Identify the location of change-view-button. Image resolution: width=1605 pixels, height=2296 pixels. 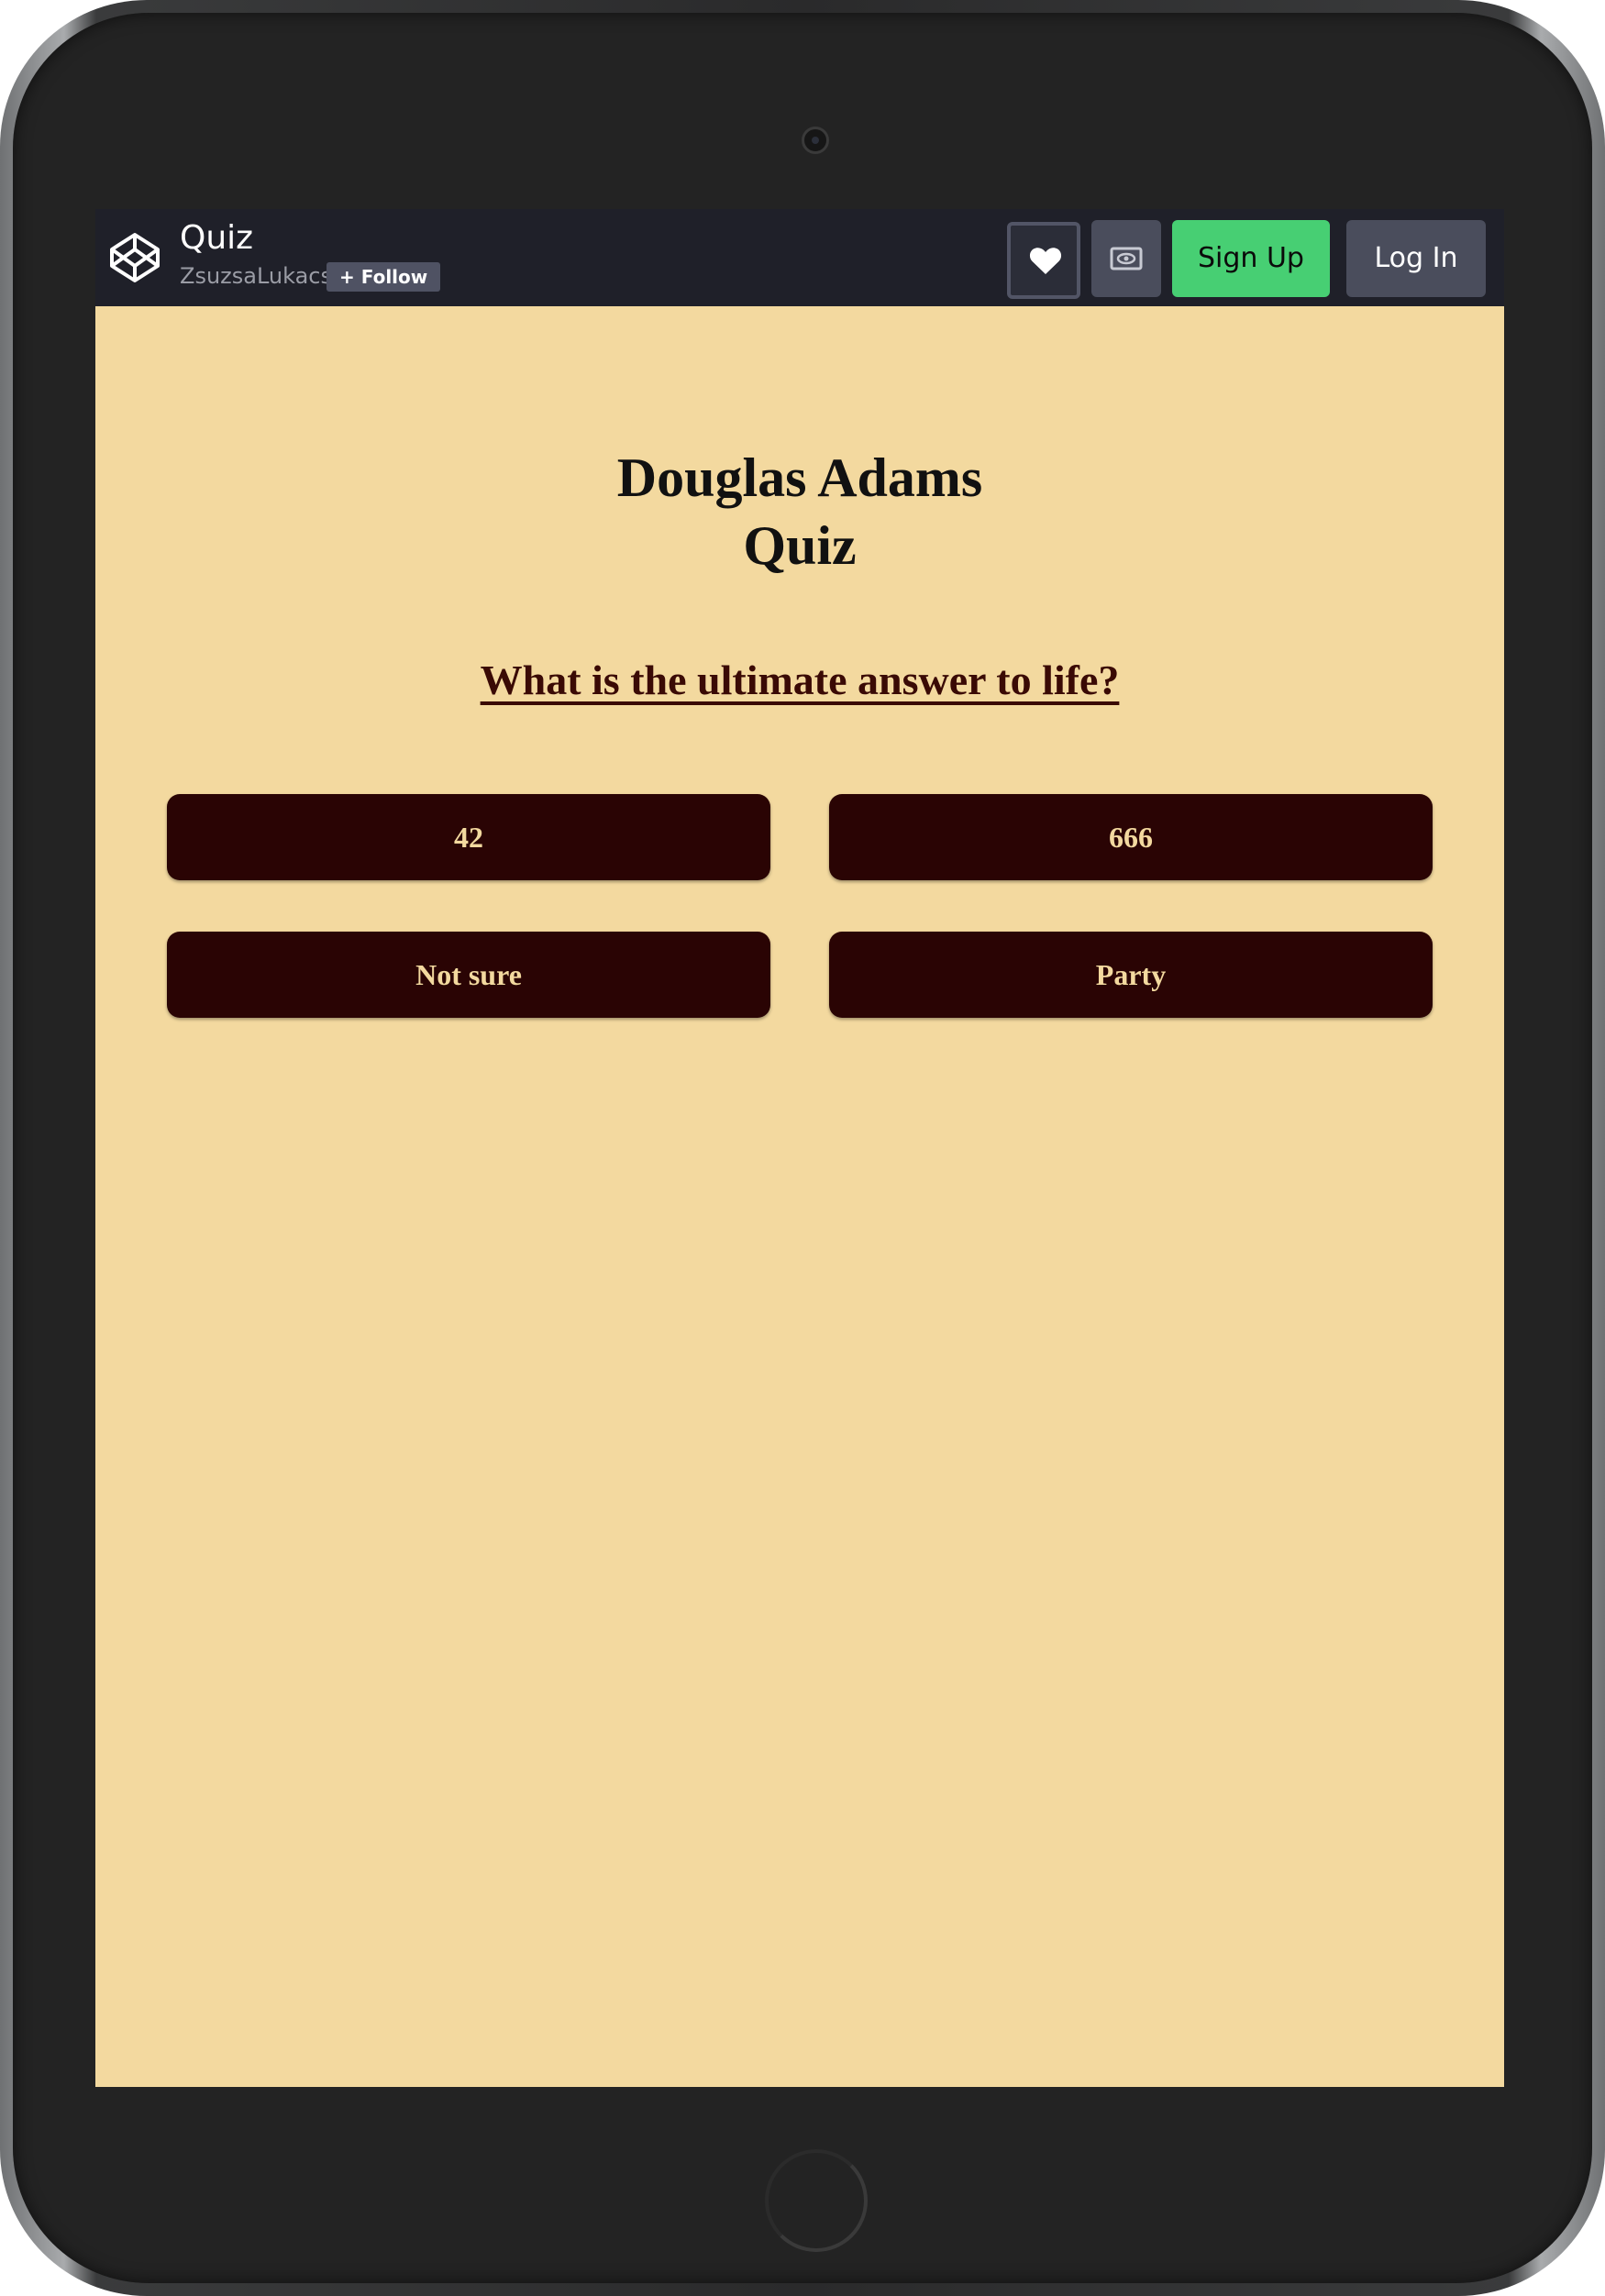
(1126, 258).